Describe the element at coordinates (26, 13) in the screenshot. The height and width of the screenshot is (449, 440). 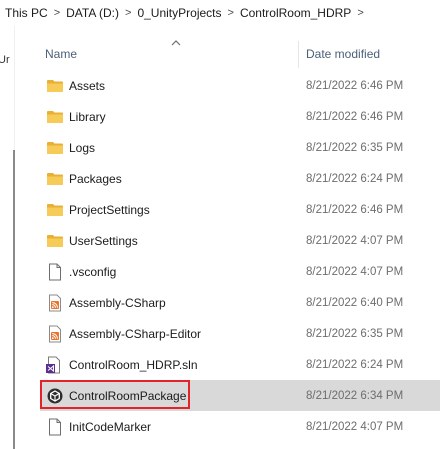
I see `breadcrumb-this-pc: This PC` at that location.